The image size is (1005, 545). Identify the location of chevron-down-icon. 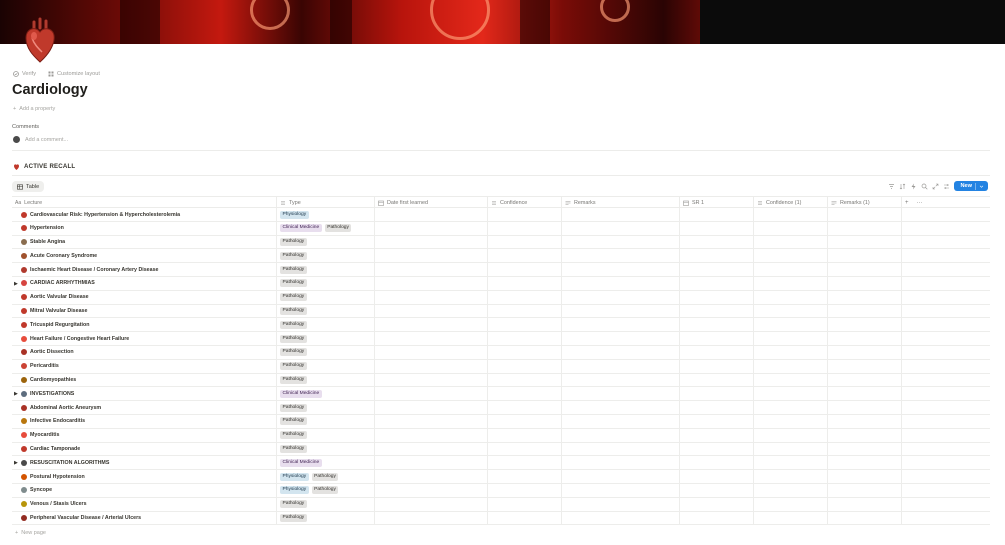
(981, 186).